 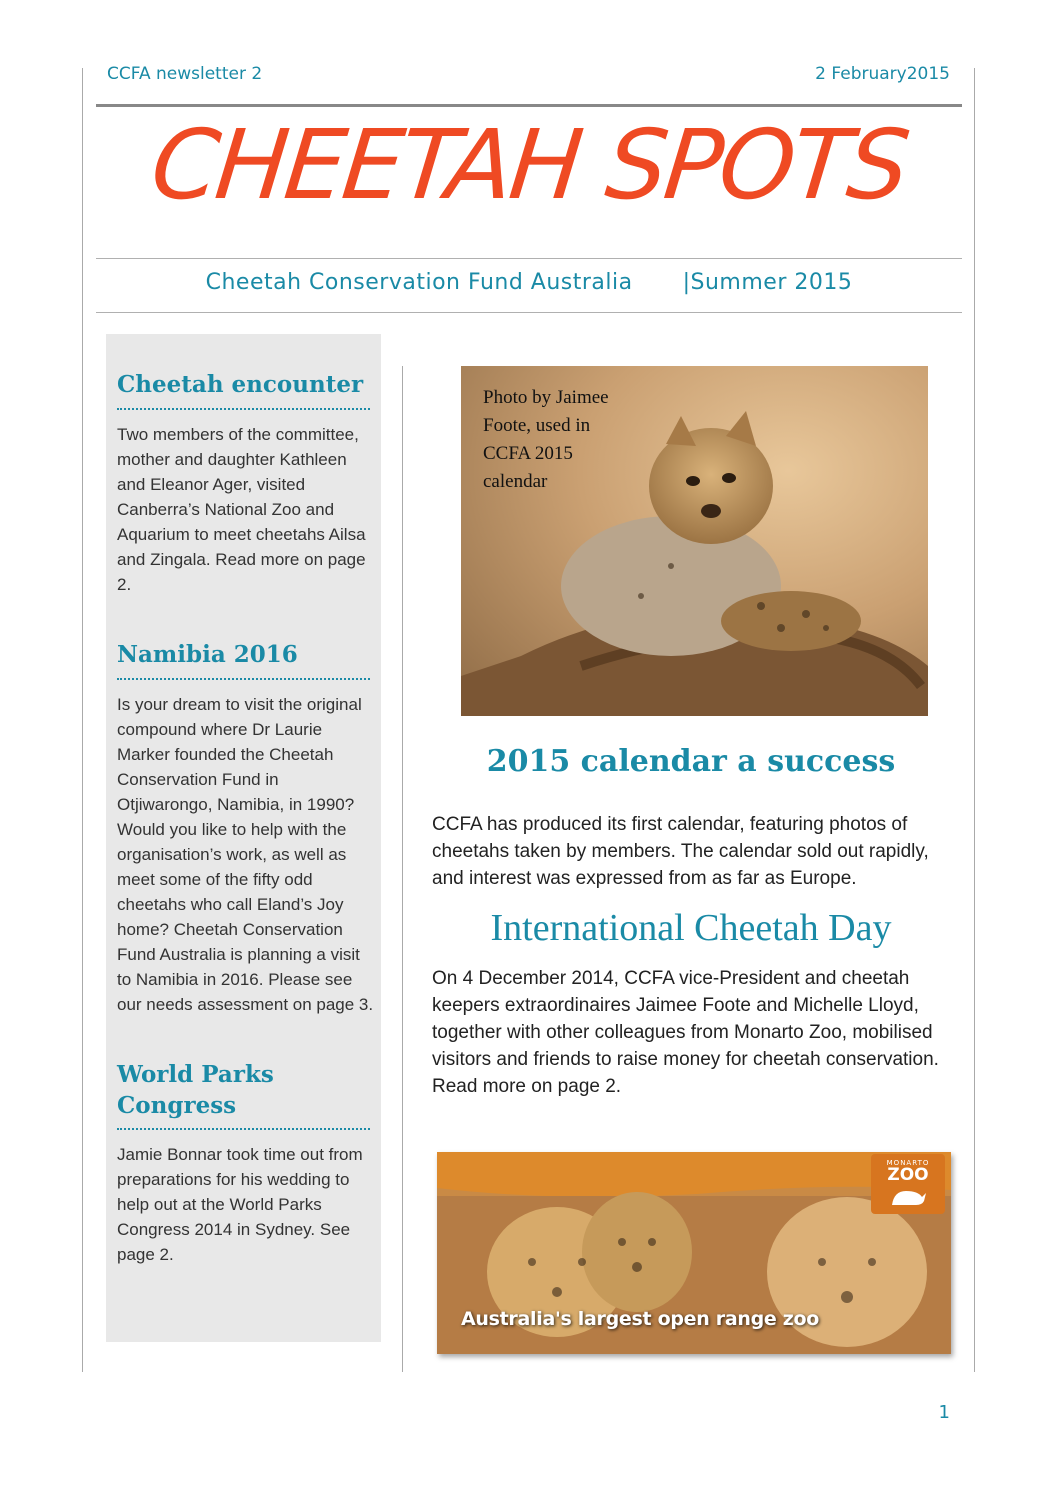 What do you see at coordinates (529, 258) in the screenshot?
I see `masthead-rule-bottom` at bounding box center [529, 258].